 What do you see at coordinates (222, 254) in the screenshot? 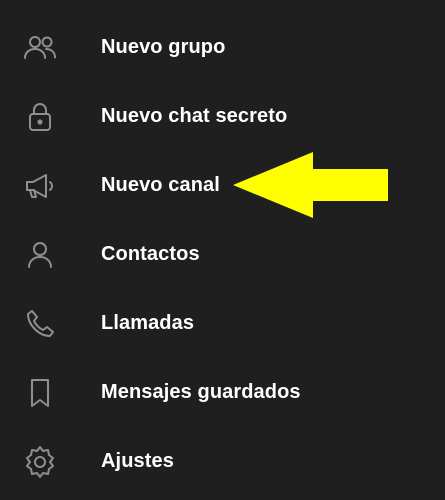
I see `menu-item-contactos: Contactos` at bounding box center [222, 254].